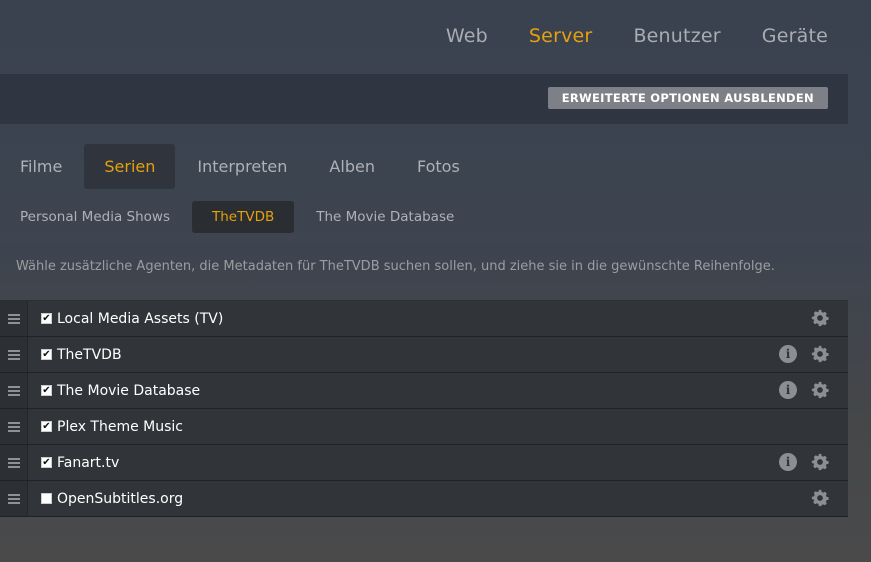 The image size is (871, 562). Describe the element at coordinates (88, 462) in the screenshot. I see `agent-name: Fanart.tv` at that location.